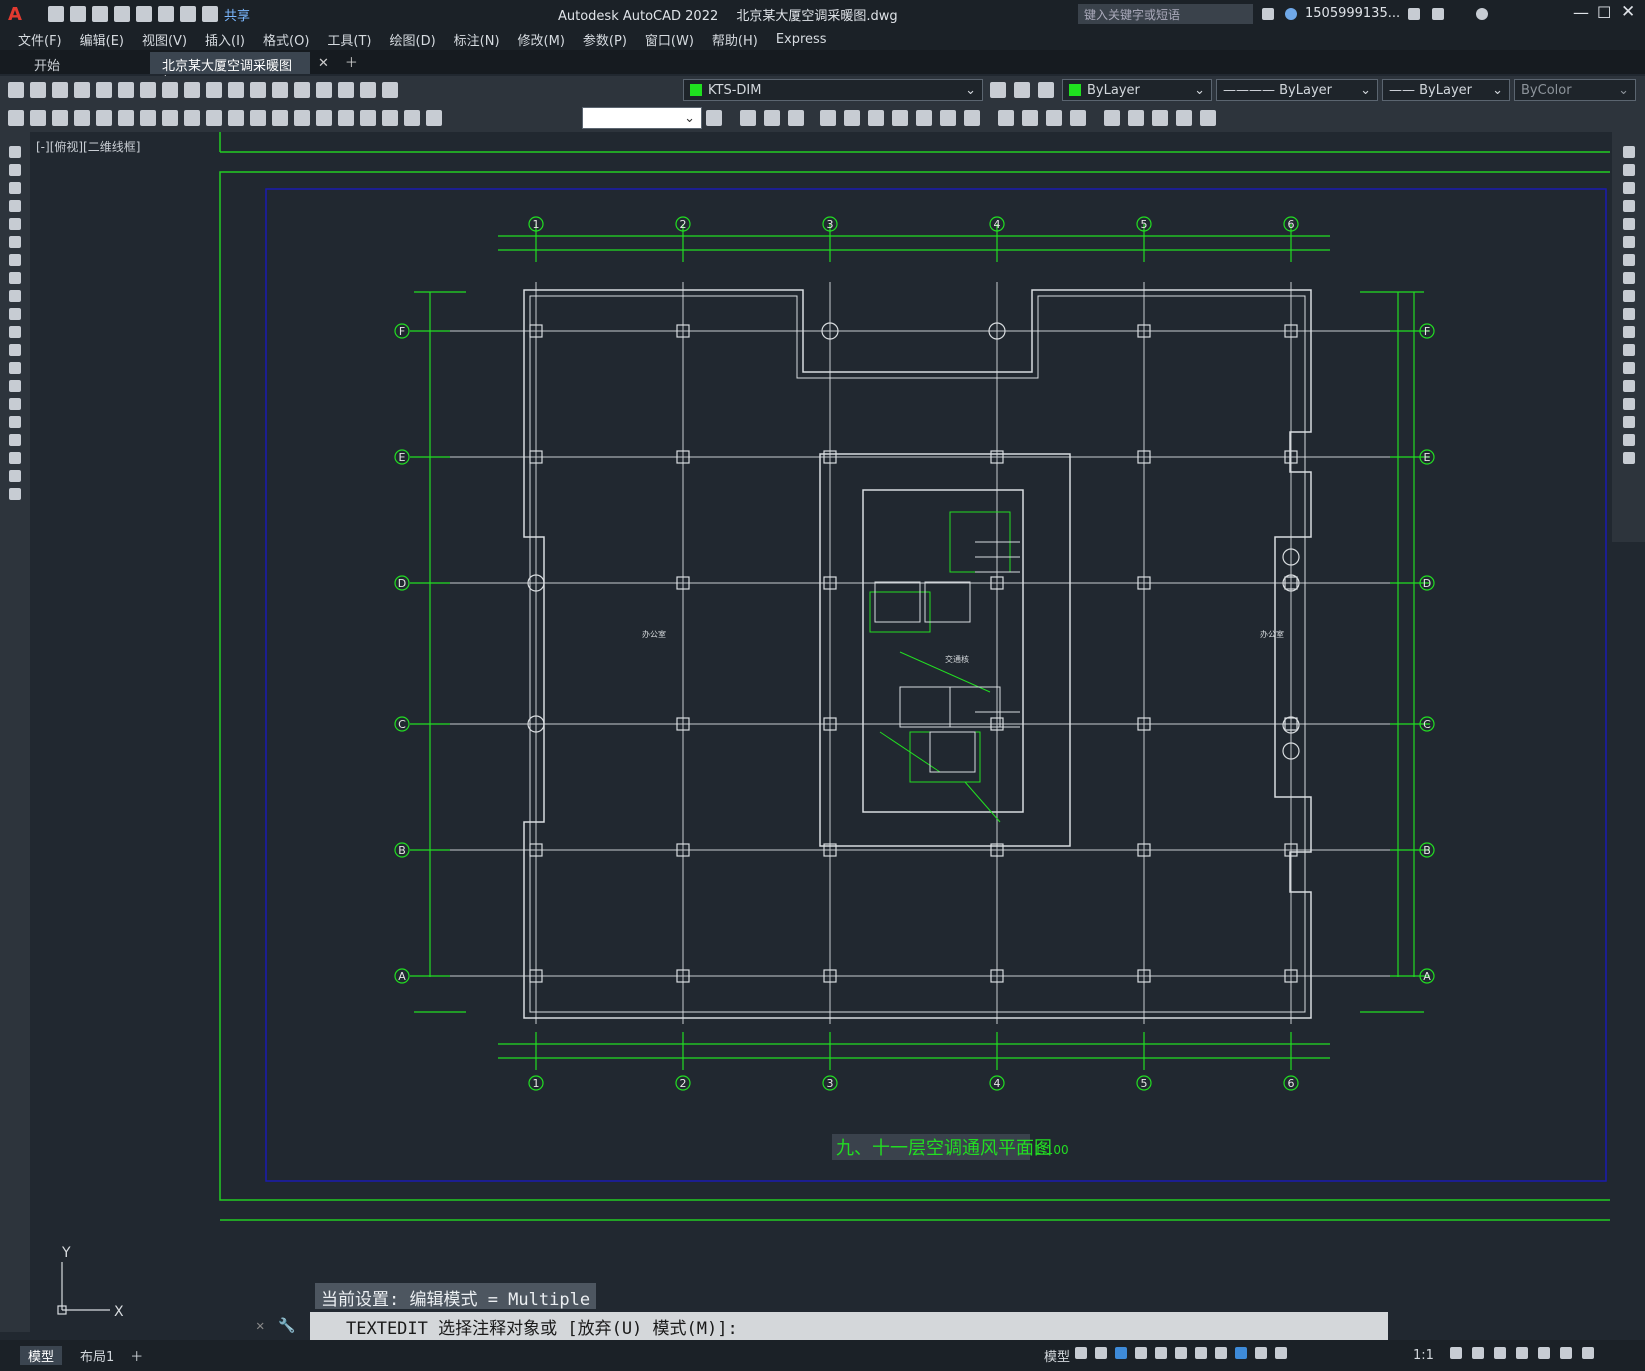 This screenshot has width=1645, height=1371. Describe the element at coordinates (323, 63) in the screenshot. I see `tab-close-icon: ✕` at that location.